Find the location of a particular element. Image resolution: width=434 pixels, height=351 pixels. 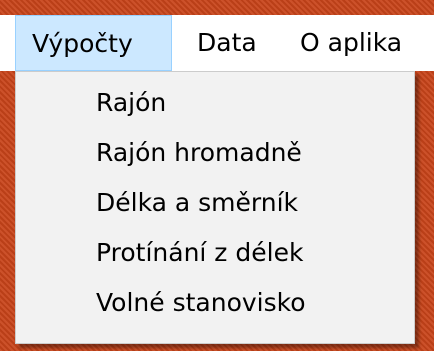

menu-data: Data is located at coordinates (227, 43).